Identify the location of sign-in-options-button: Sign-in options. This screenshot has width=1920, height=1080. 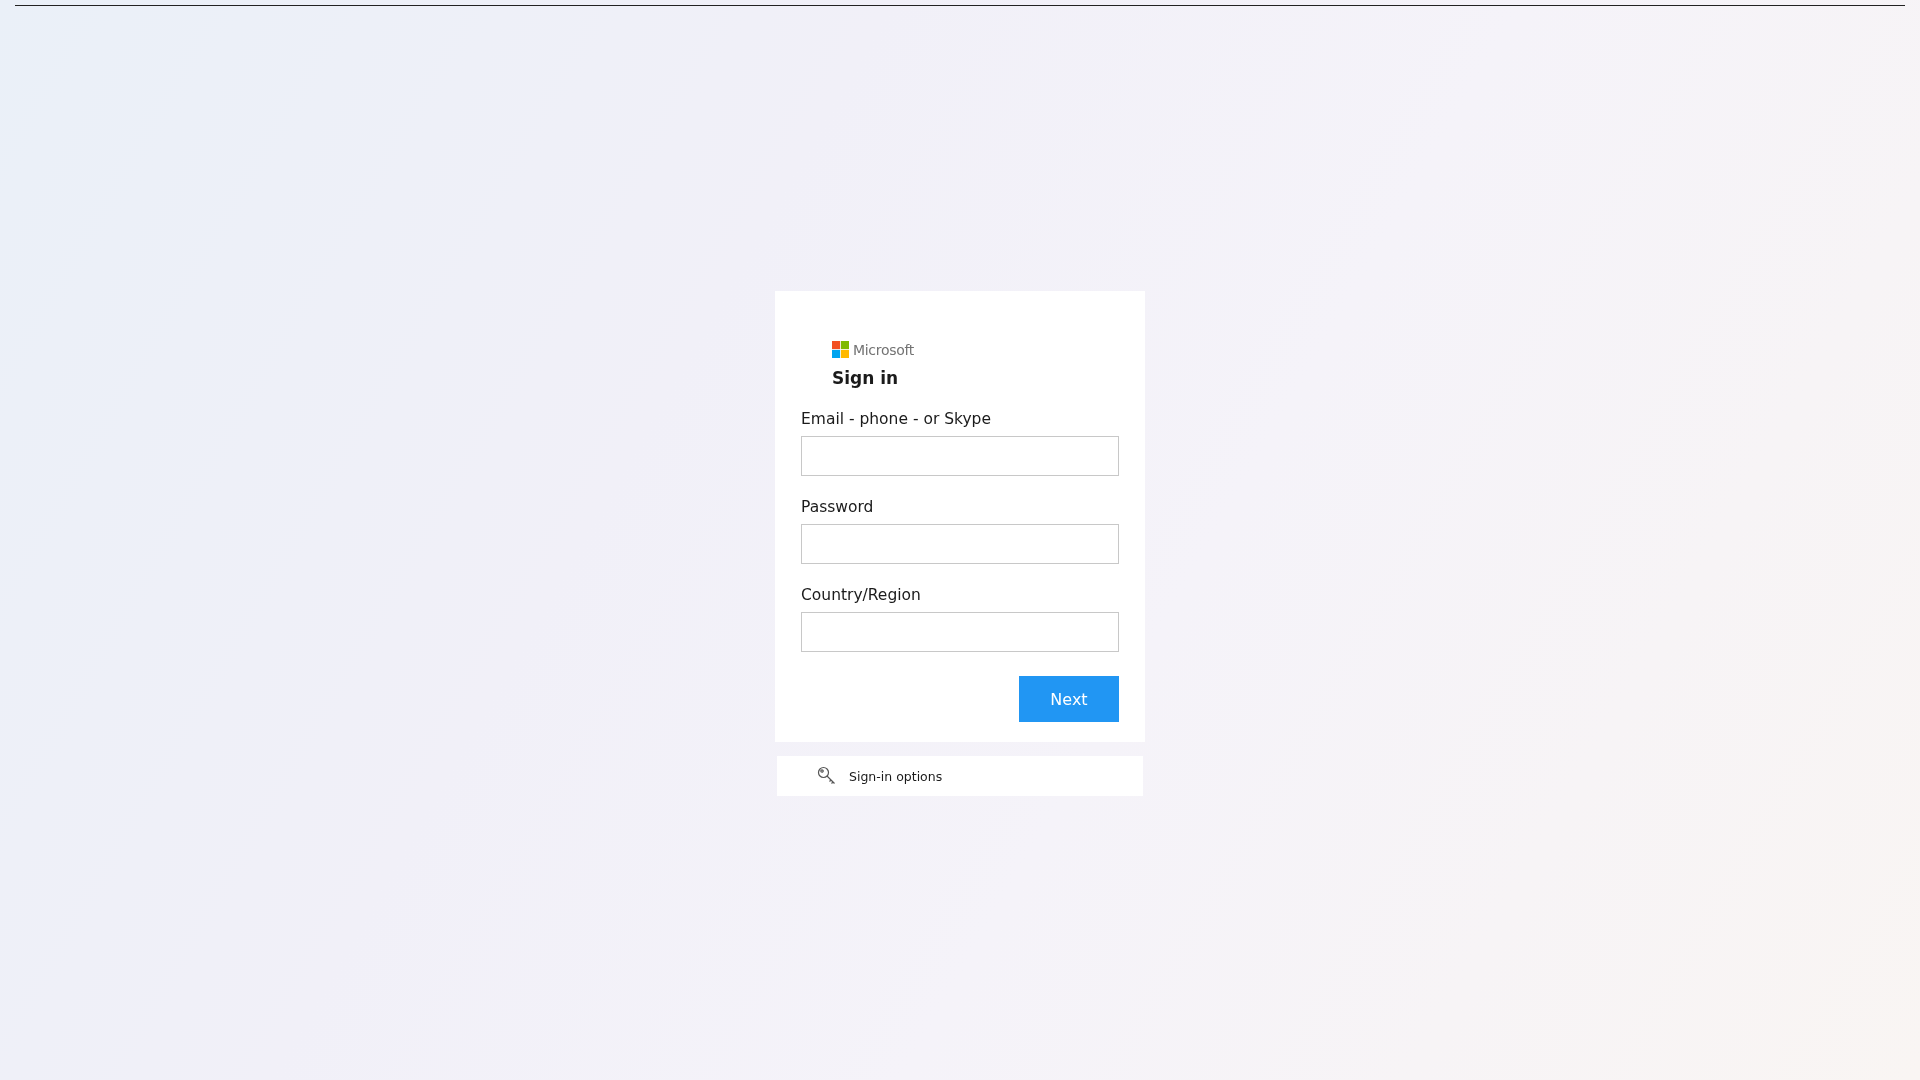
(960, 776).